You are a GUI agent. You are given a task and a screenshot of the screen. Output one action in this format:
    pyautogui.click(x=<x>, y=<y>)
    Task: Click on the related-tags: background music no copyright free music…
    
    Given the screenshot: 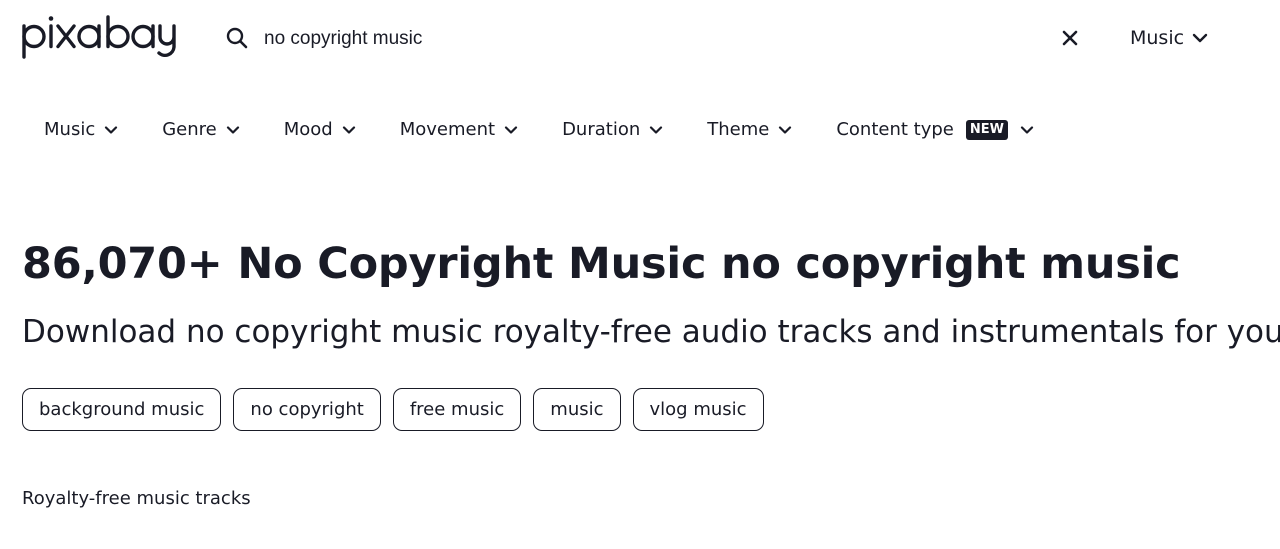 What is the action you would take?
    pyautogui.click(x=393, y=409)
    